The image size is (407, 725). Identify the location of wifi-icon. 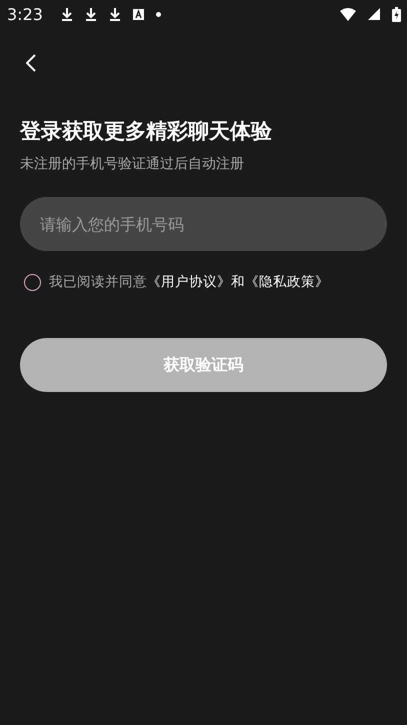
(348, 14).